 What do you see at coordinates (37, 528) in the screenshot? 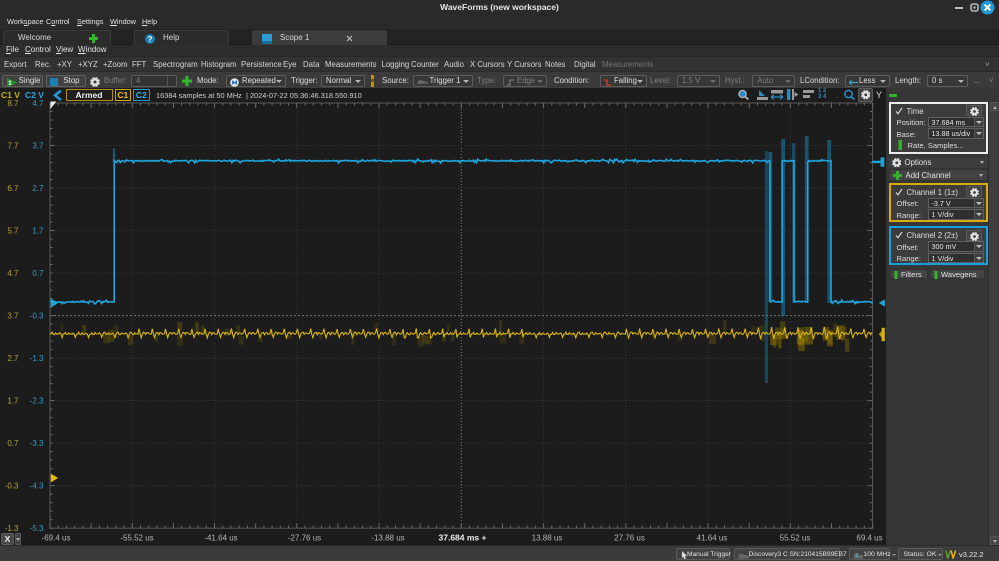
I see `svg-text: -5.3` at bounding box center [37, 528].